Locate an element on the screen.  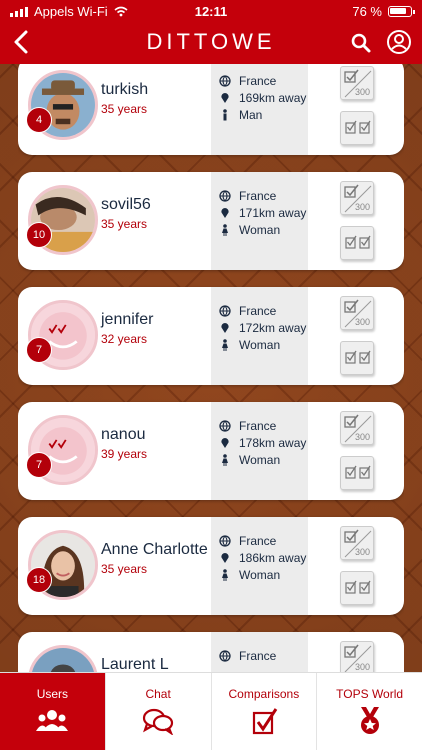
avatar is located at coordinates (63, 658).